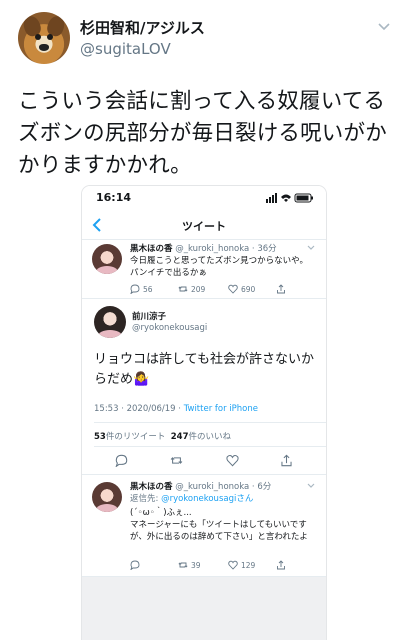 The width and height of the screenshot is (408, 640). What do you see at coordinates (180, 437) in the screenshot?
I see `like-count: 247` at bounding box center [180, 437].